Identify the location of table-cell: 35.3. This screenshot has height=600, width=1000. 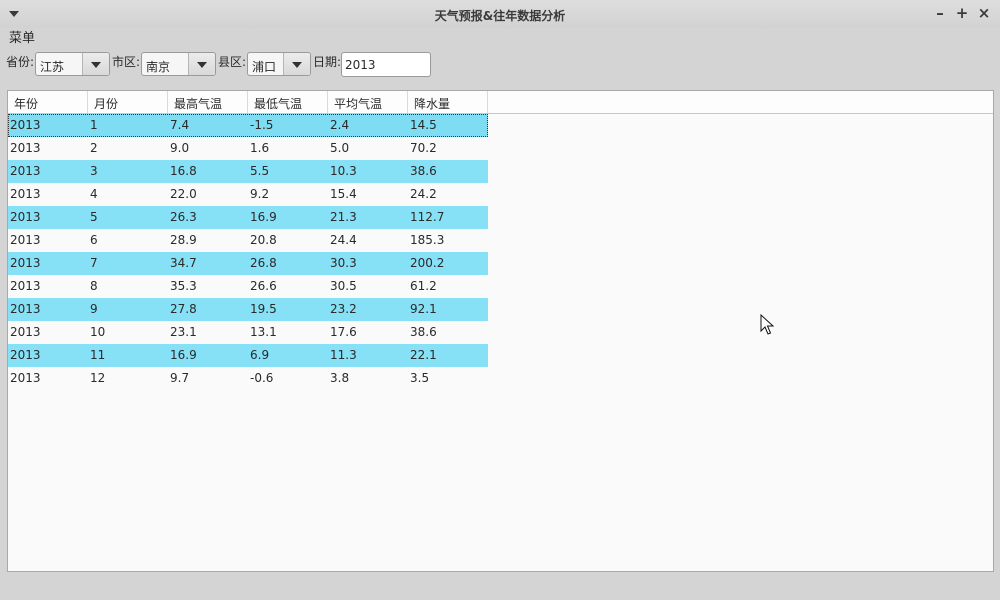
(183, 286).